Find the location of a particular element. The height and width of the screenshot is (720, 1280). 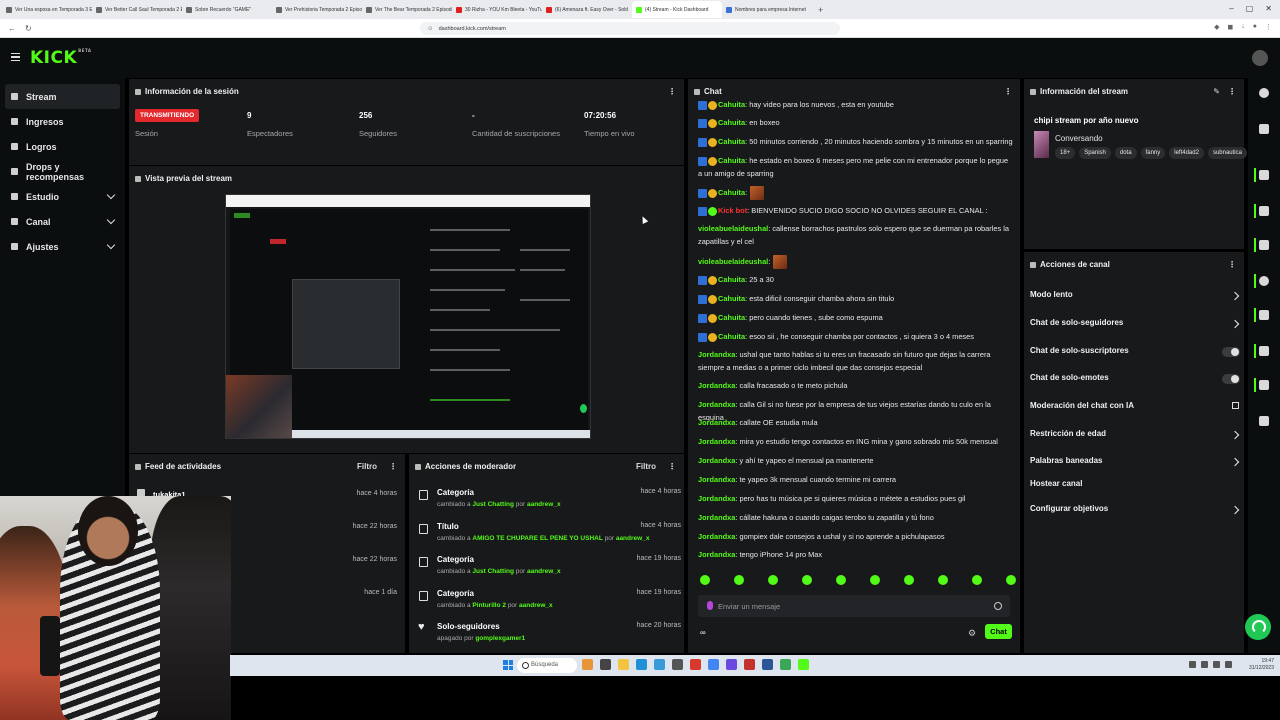

user-avatar is located at coordinates (1260, 58).